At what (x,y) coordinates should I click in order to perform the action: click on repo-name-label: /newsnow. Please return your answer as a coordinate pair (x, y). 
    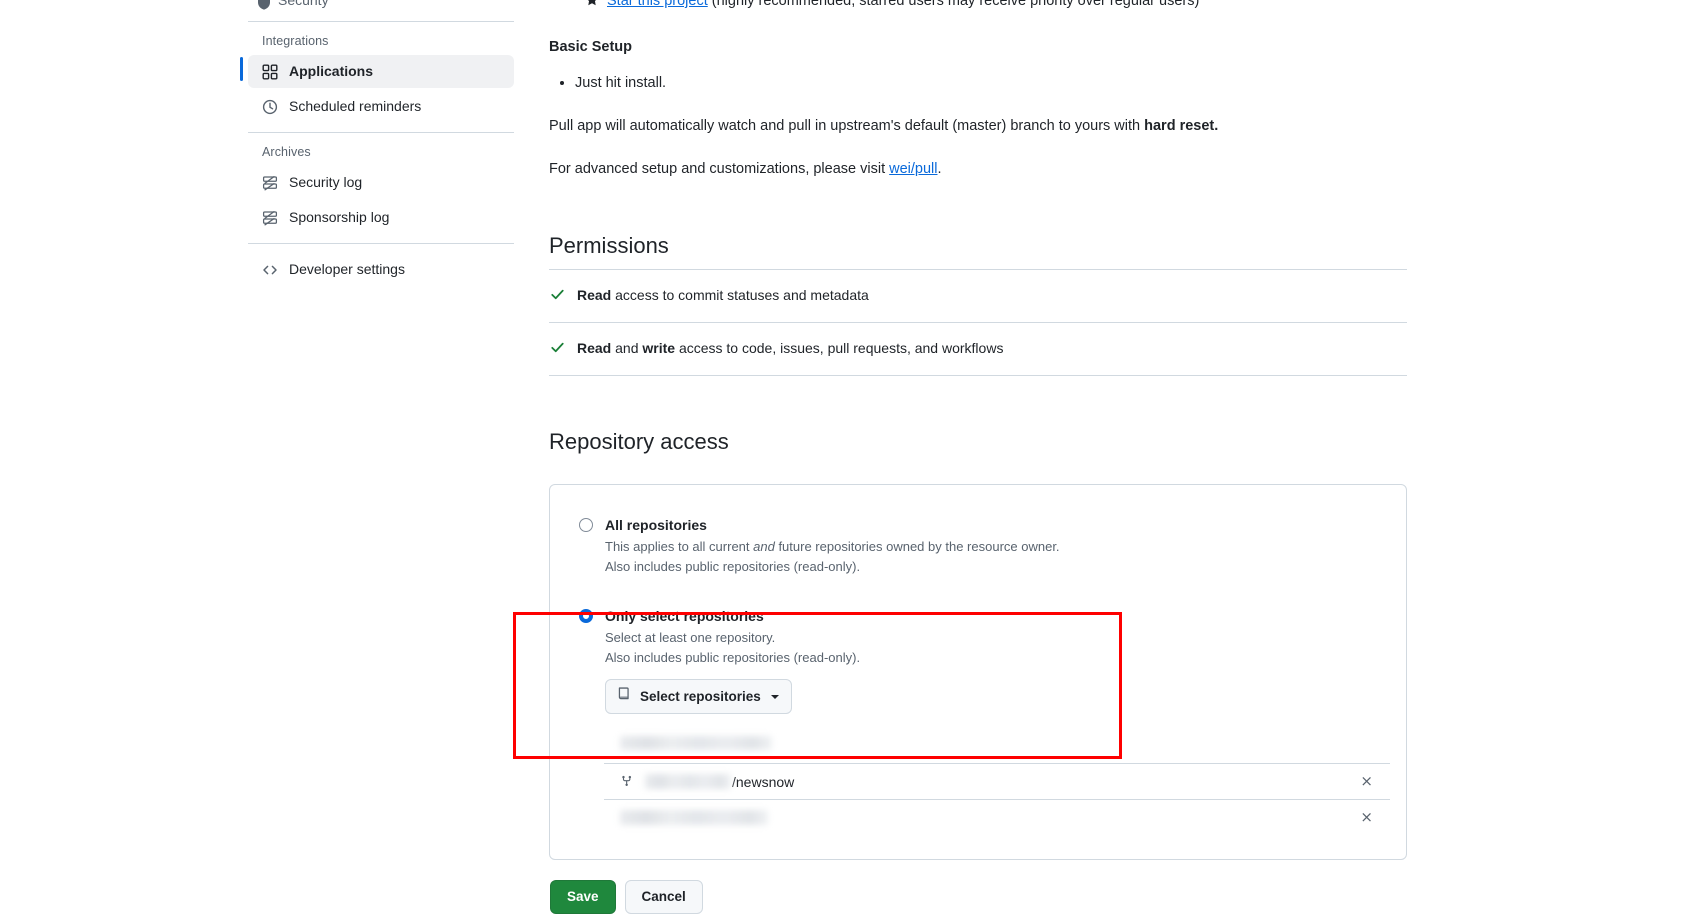
    Looking at the image, I should click on (763, 781).